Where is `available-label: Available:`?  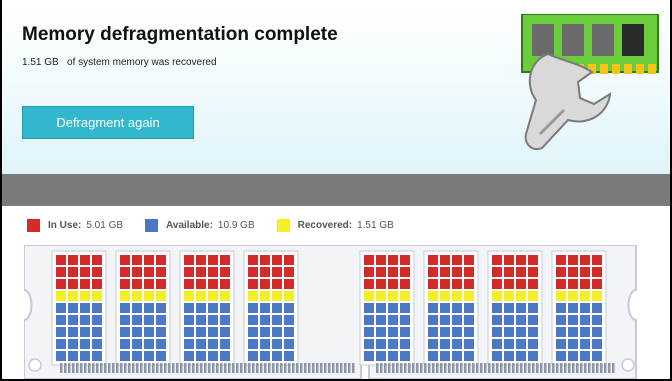
available-label: Available: is located at coordinates (189, 225).